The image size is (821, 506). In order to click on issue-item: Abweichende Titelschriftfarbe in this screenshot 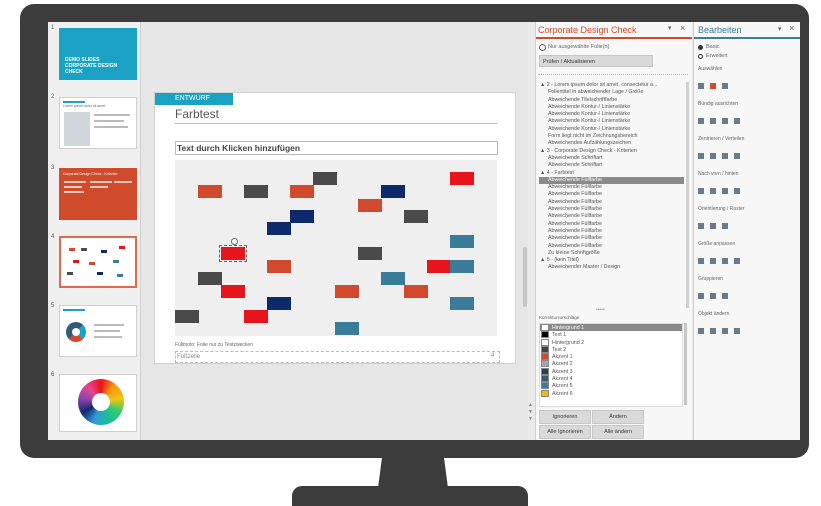, I will do `click(611, 100)`.